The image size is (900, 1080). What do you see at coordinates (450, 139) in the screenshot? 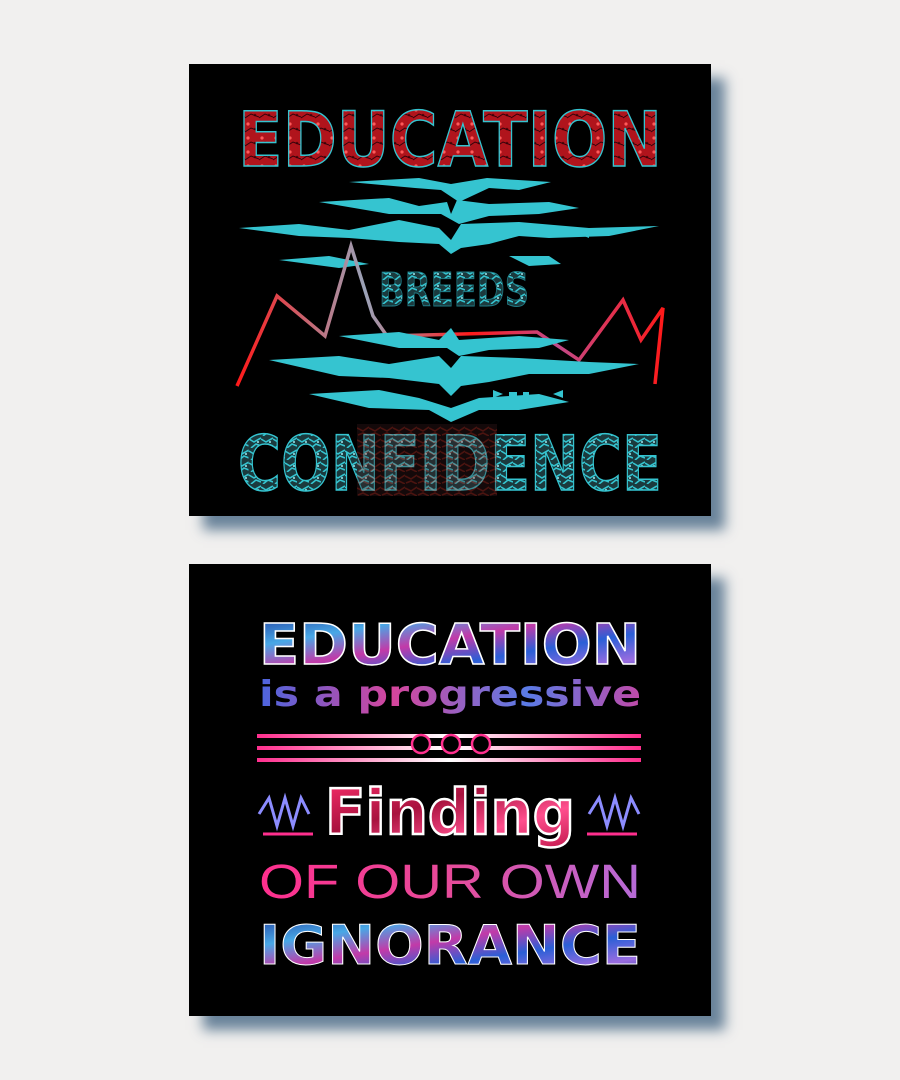
I see `poster-top-line1: EDUCATION` at bounding box center [450, 139].